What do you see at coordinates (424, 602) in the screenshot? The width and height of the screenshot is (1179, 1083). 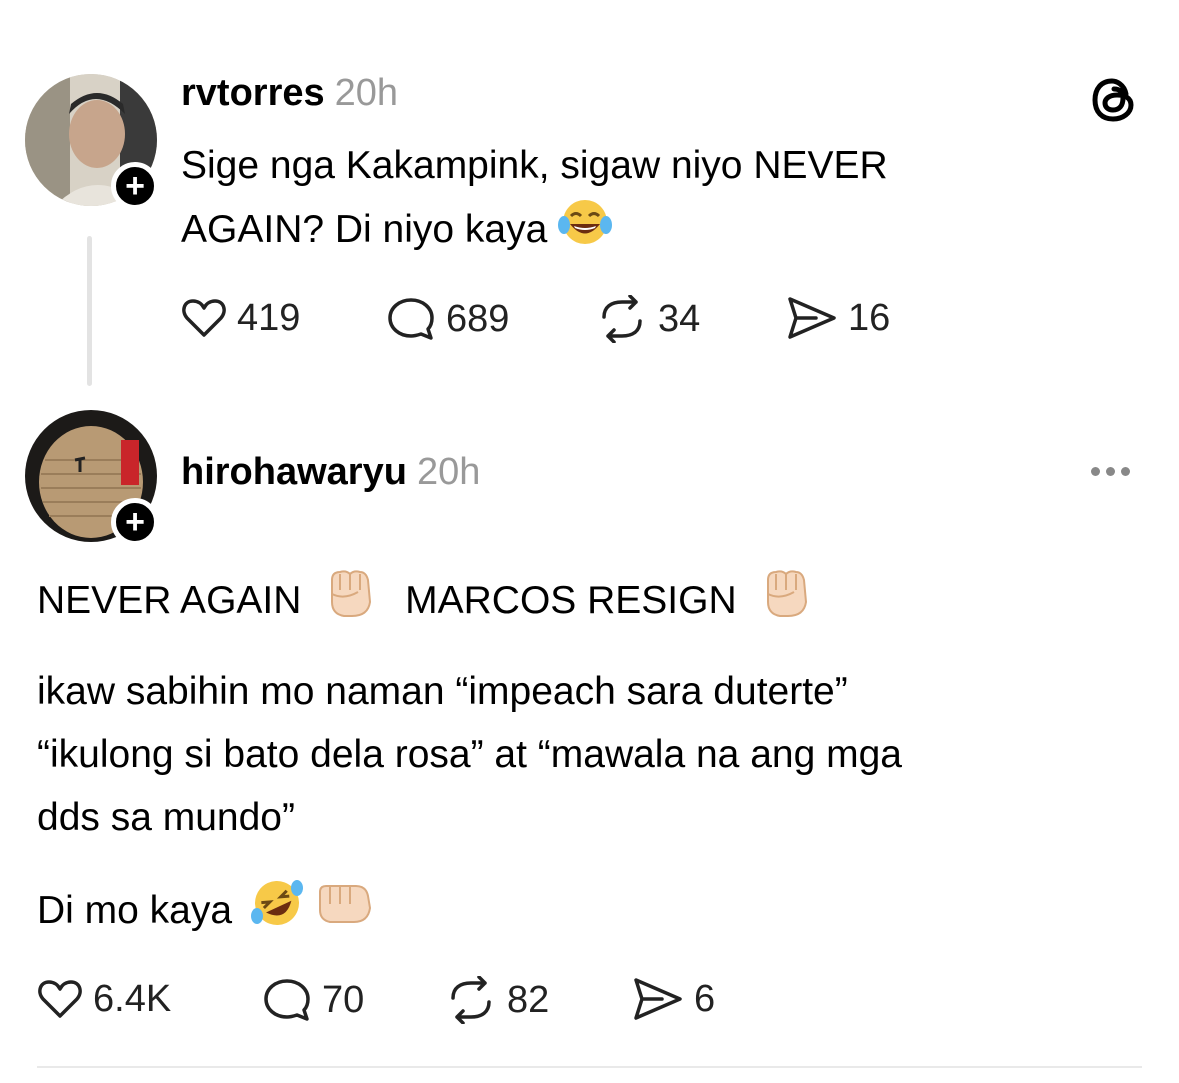 I see `post-text-line: NEVER AGAIN MARCOS RESIGN` at bounding box center [424, 602].